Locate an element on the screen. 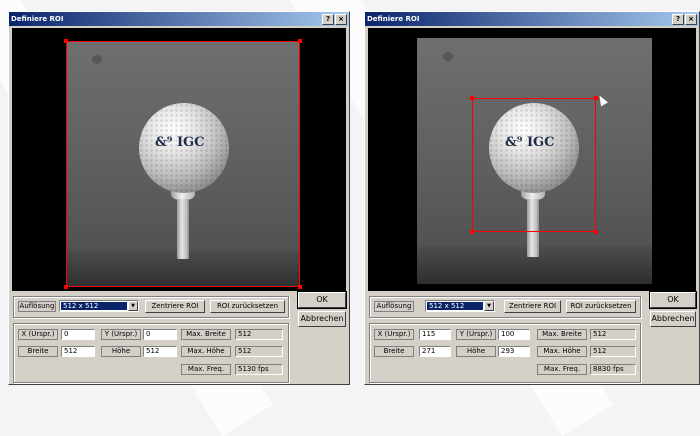 This screenshot has height=436, width=700. max-freq-value: 5130 fps is located at coordinates (259, 369).